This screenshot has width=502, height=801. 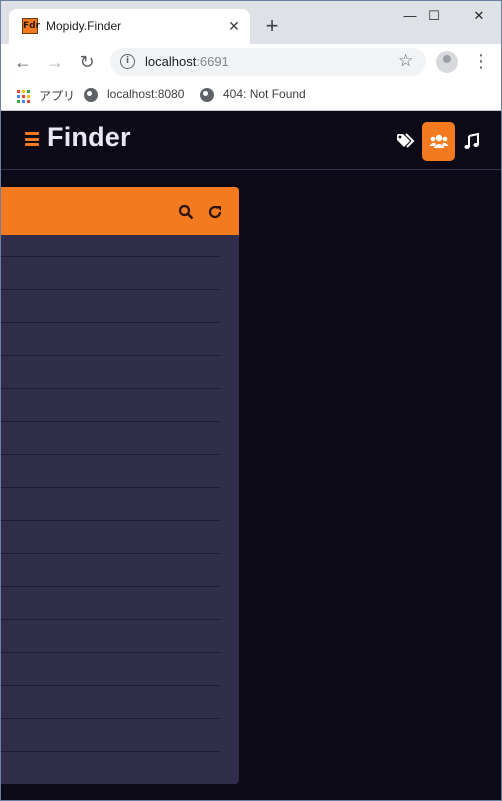 What do you see at coordinates (434, 16) in the screenshot?
I see `maximize-button: ☐` at bounding box center [434, 16].